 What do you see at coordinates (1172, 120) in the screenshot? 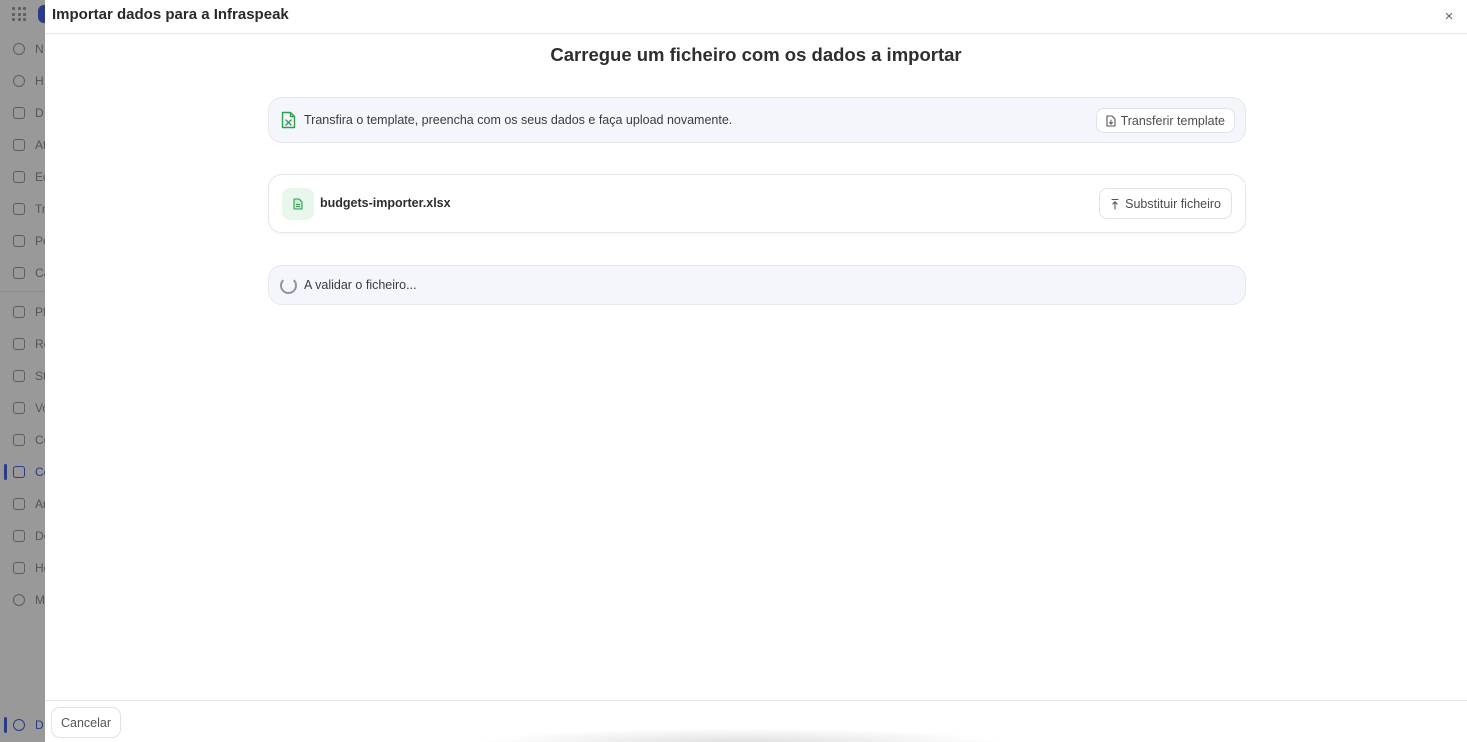
I see `download-template-label: Transferir template` at bounding box center [1172, 120].